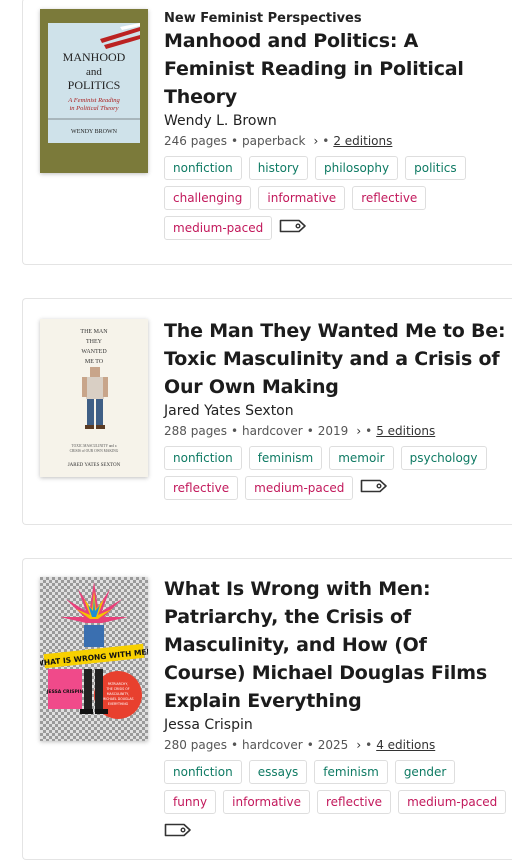  What do you see at coordinates (443, 458) in the screenshot?
I see `tag-mood: psychology` at bounding box center [443, 458].